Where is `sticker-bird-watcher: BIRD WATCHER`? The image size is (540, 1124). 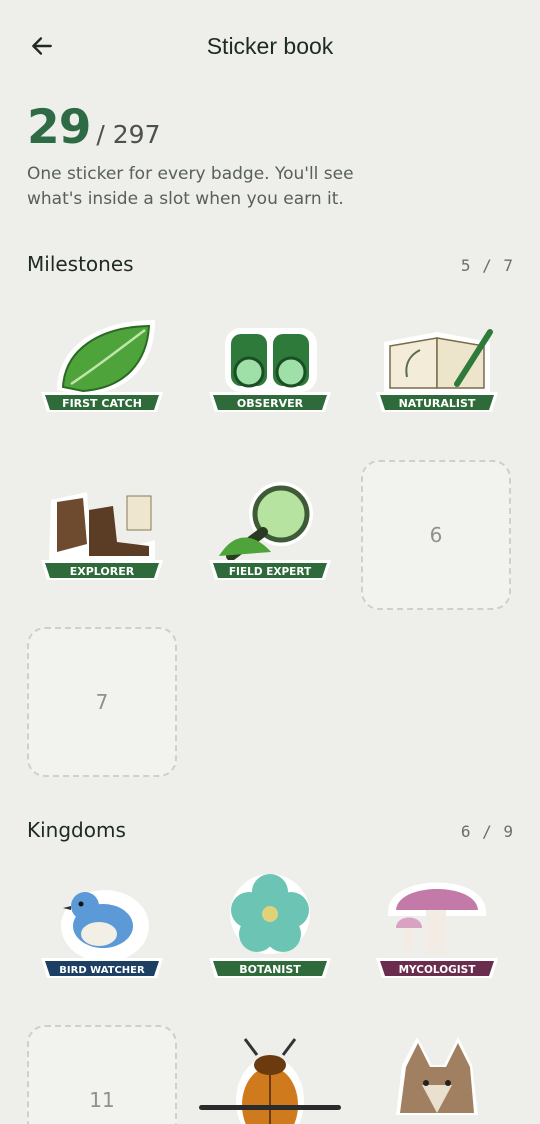
sticker-bird-watcher: BIRD WATCHER is located at coordinates (102, 933).